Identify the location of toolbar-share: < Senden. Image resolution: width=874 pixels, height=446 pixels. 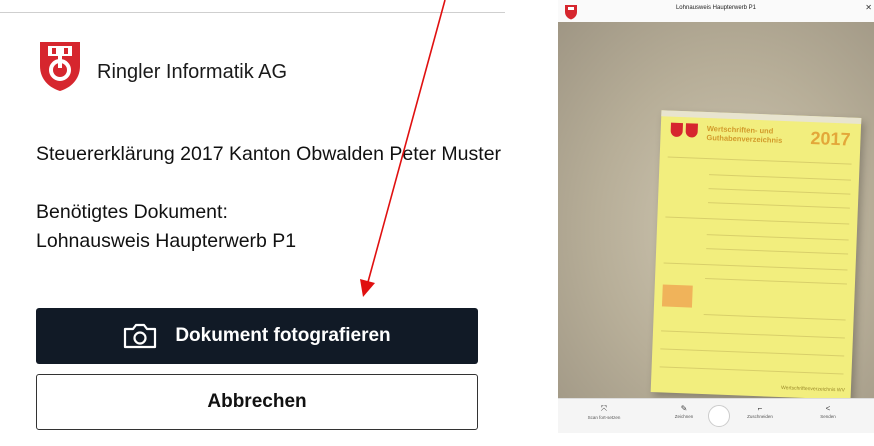
(828, 411).